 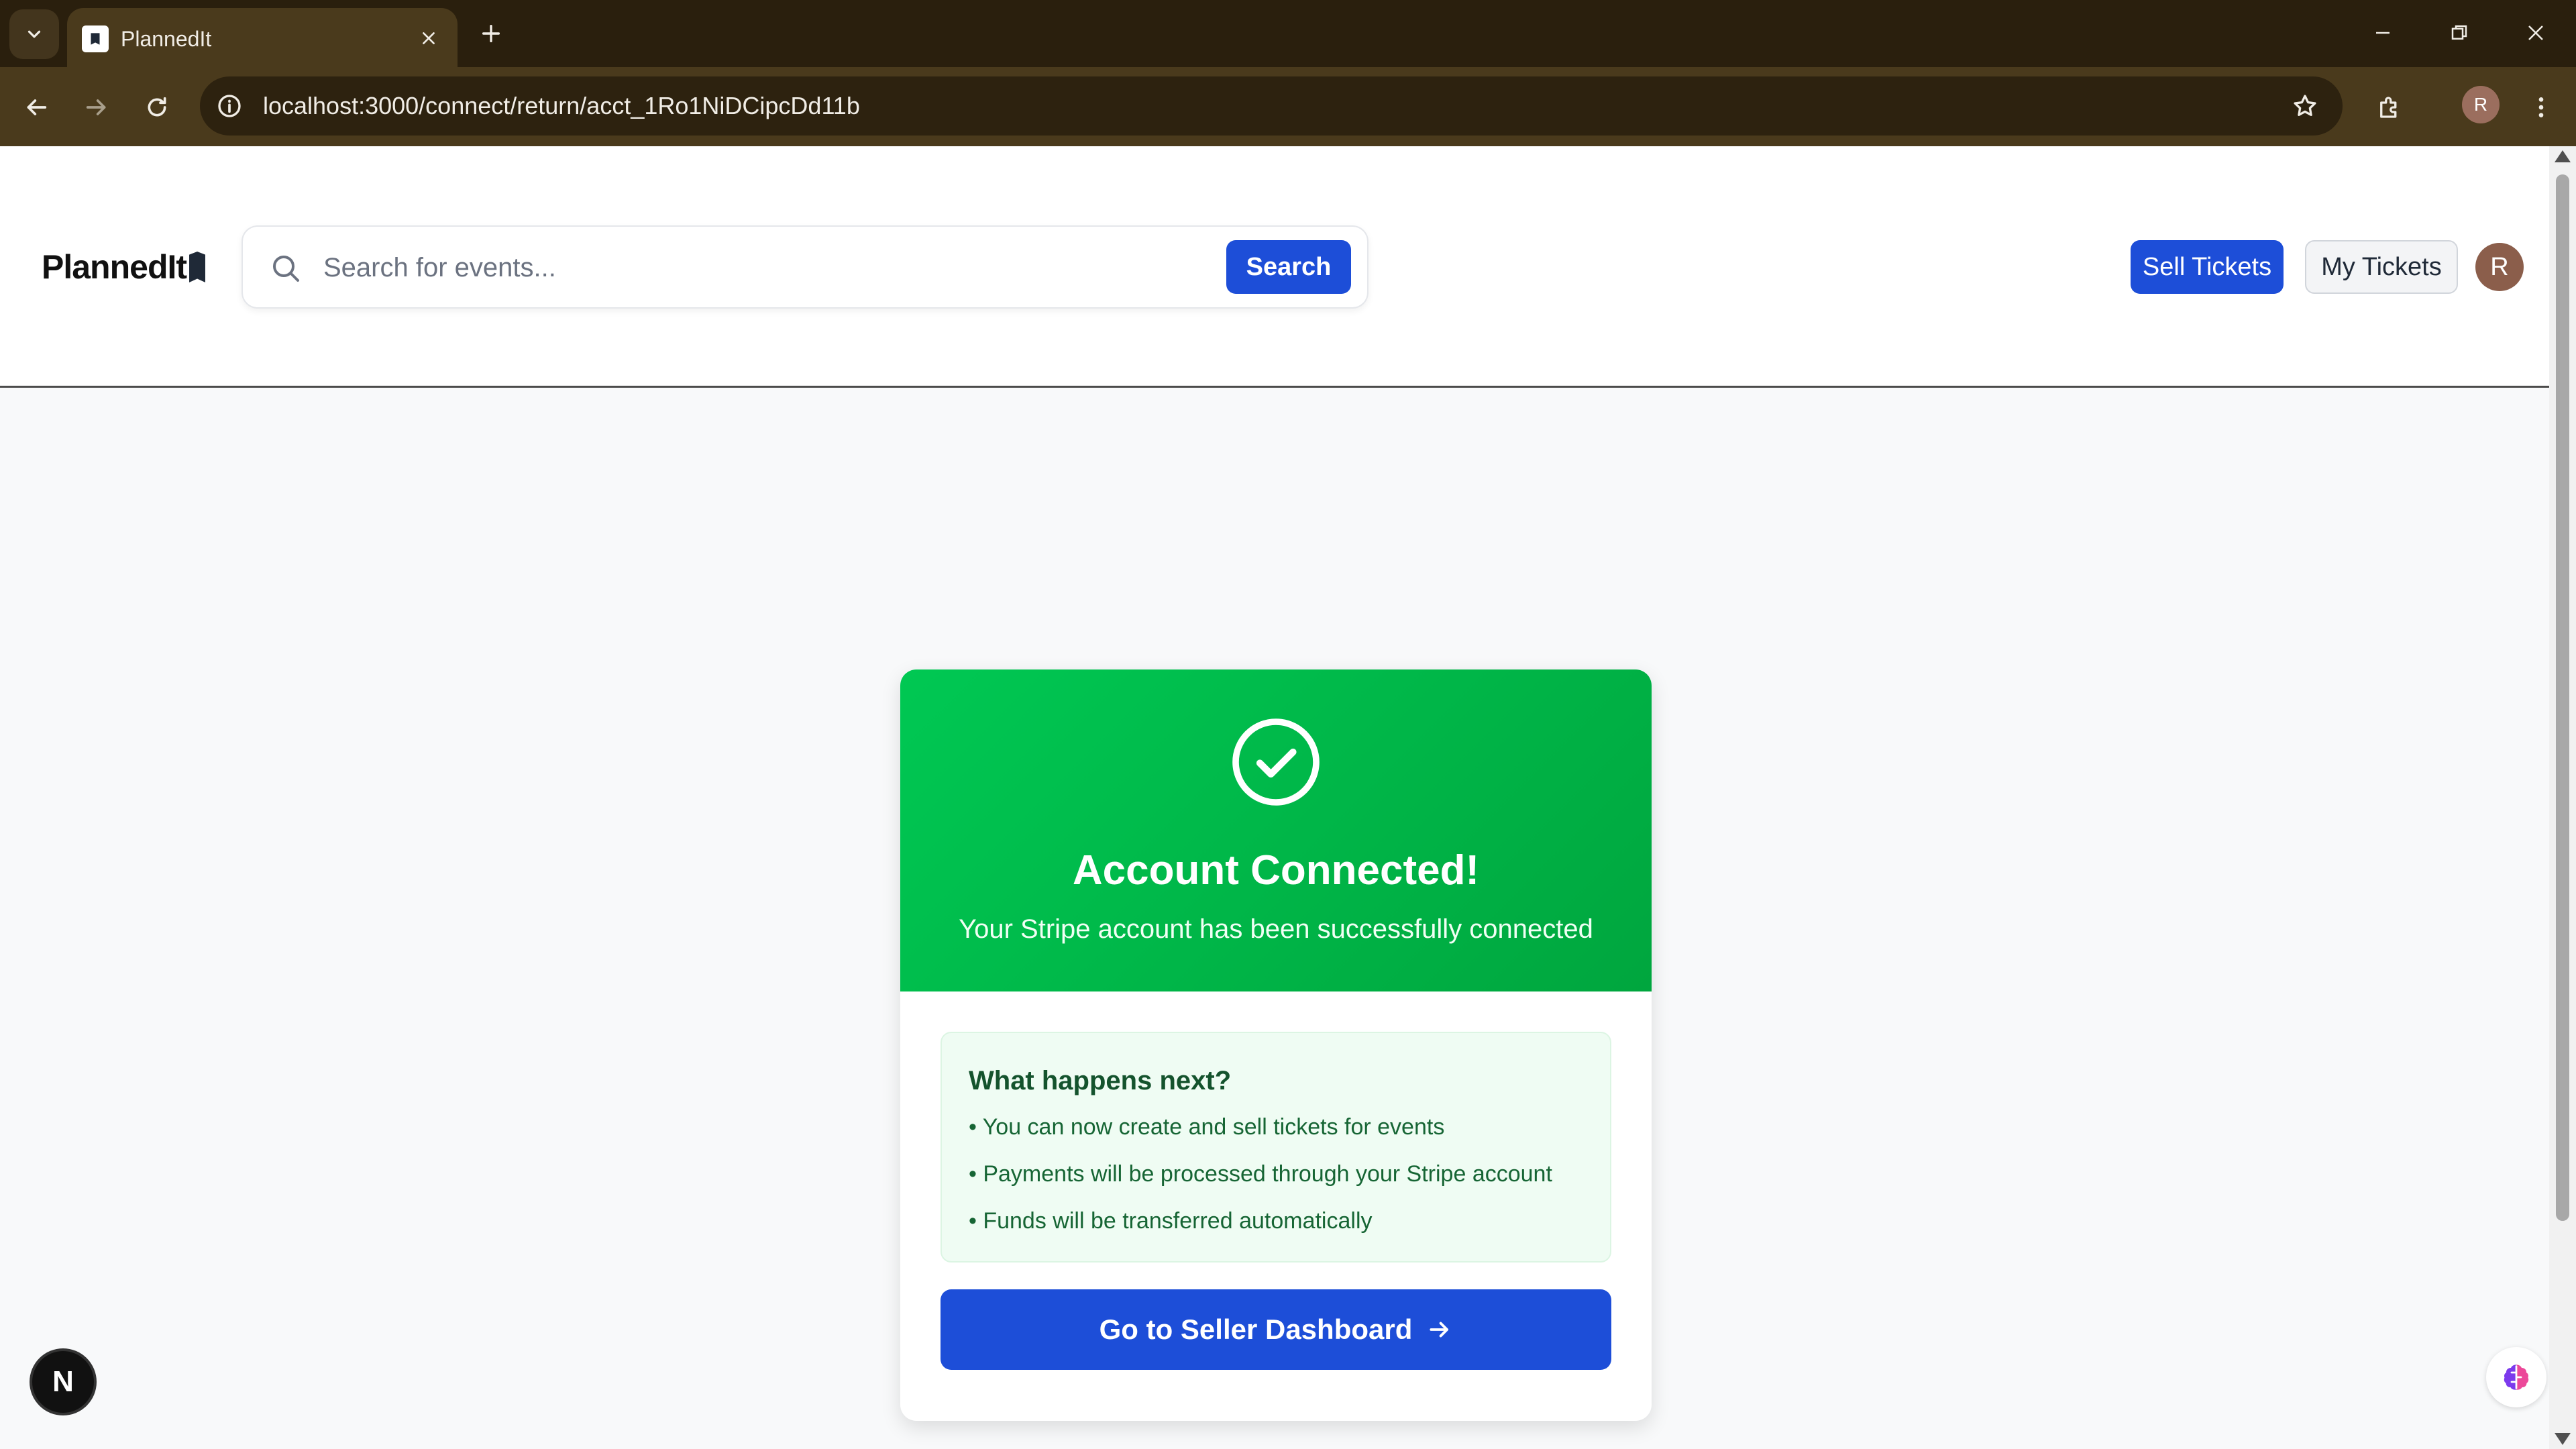 I want to click on arrow-right-icon, so click(x=1439, y=1330).